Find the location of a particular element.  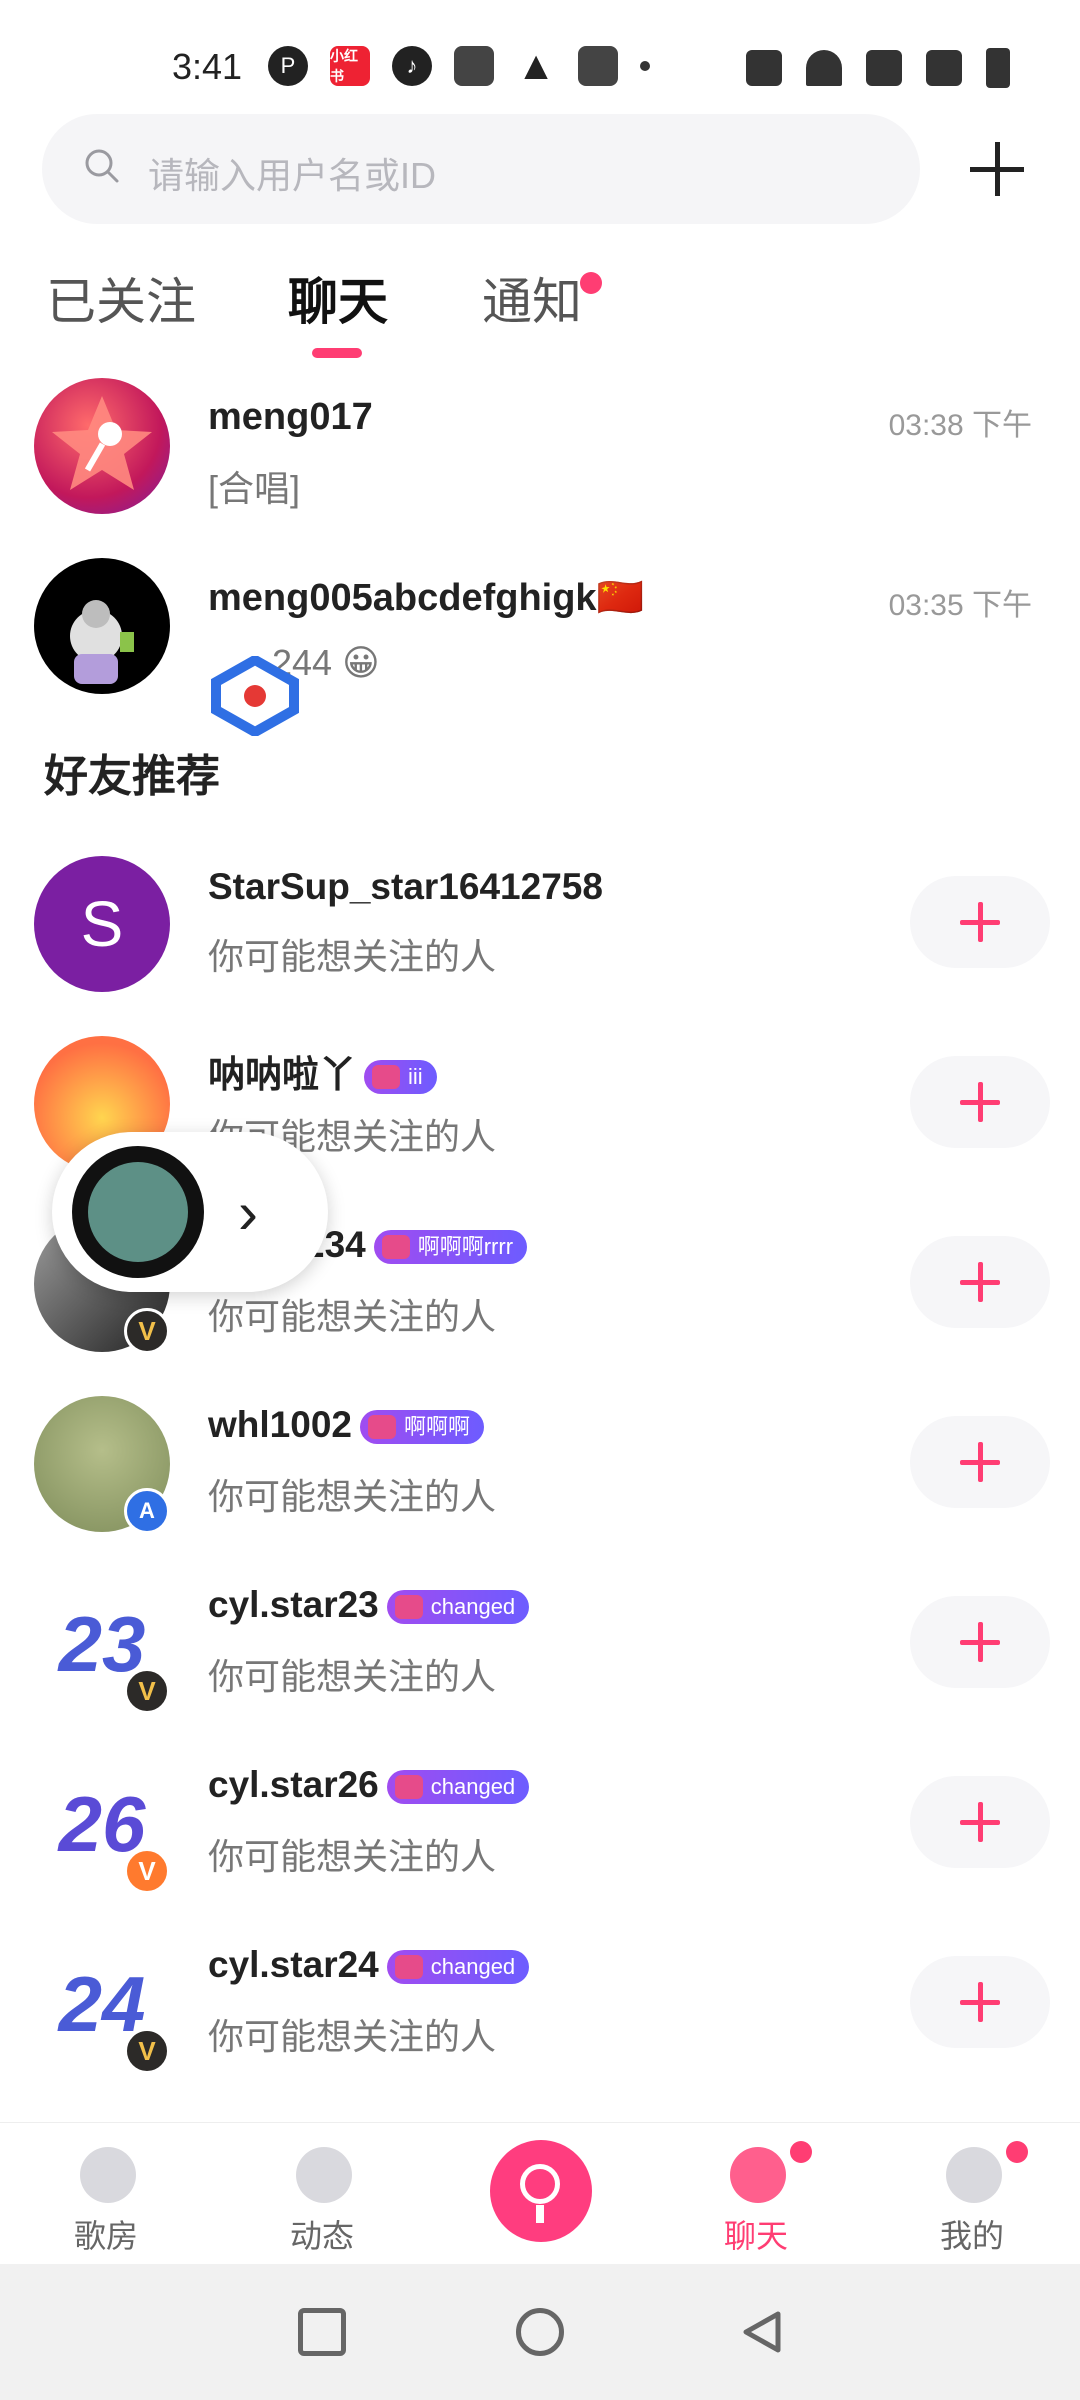

avatar: S is located at coordinates (102, 924).